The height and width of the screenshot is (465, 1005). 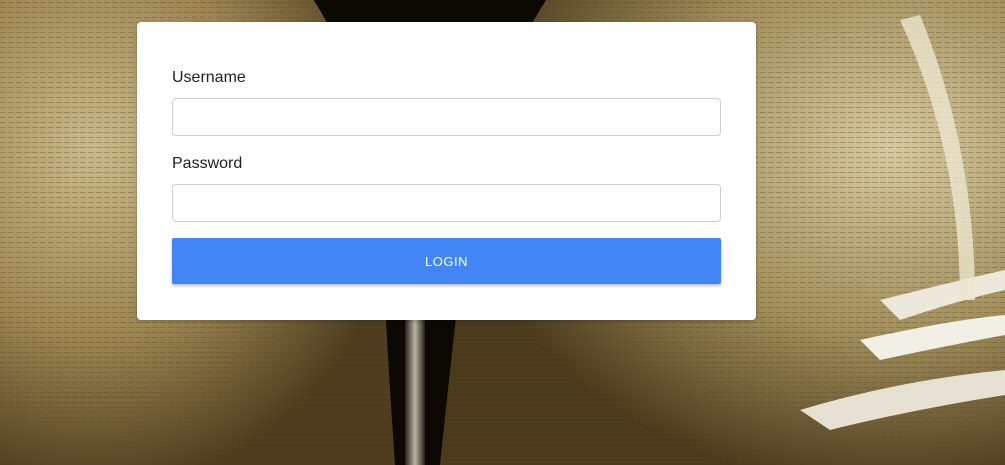 What do you see at coordinates (446, 203) in the screenshot?
I see `password-input` at bounding box center [446, 203].